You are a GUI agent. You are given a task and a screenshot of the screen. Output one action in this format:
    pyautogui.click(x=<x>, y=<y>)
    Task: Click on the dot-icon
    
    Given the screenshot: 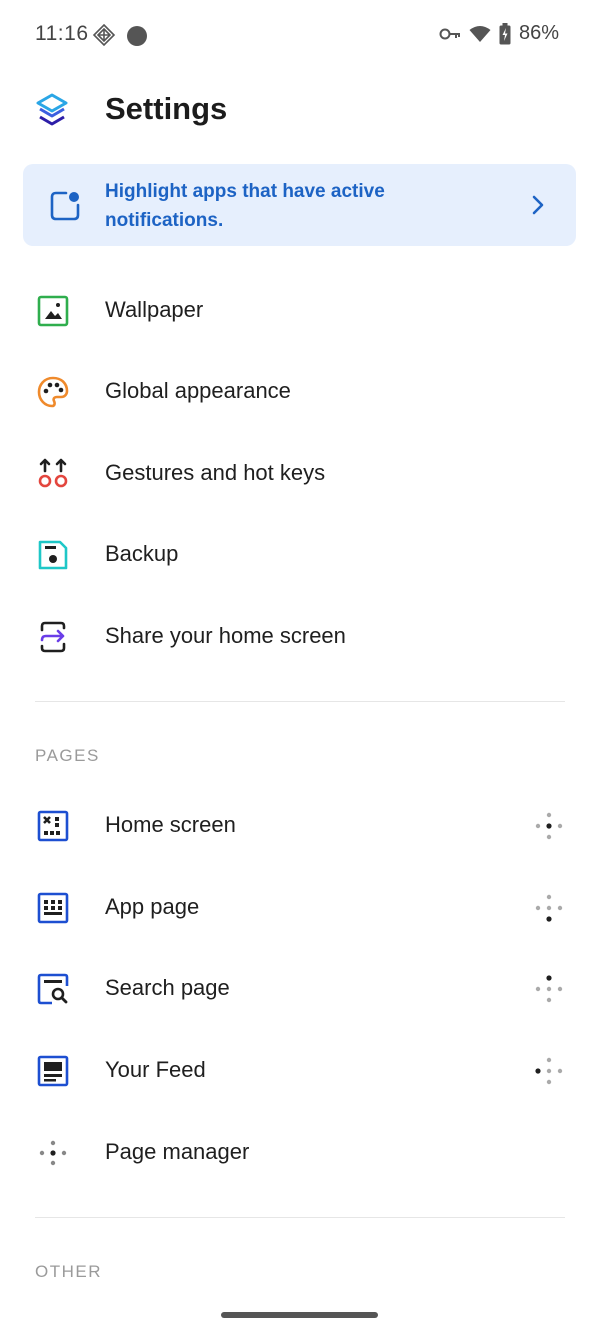 What is the action you would take?
    pyautogui.click(x=137, y=36)
    